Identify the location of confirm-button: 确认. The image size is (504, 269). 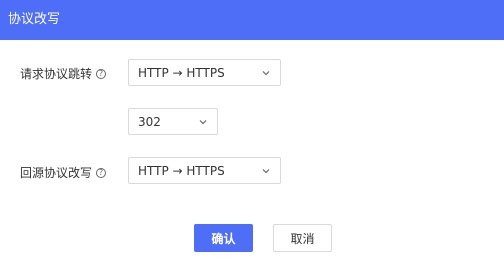
(223, 238).